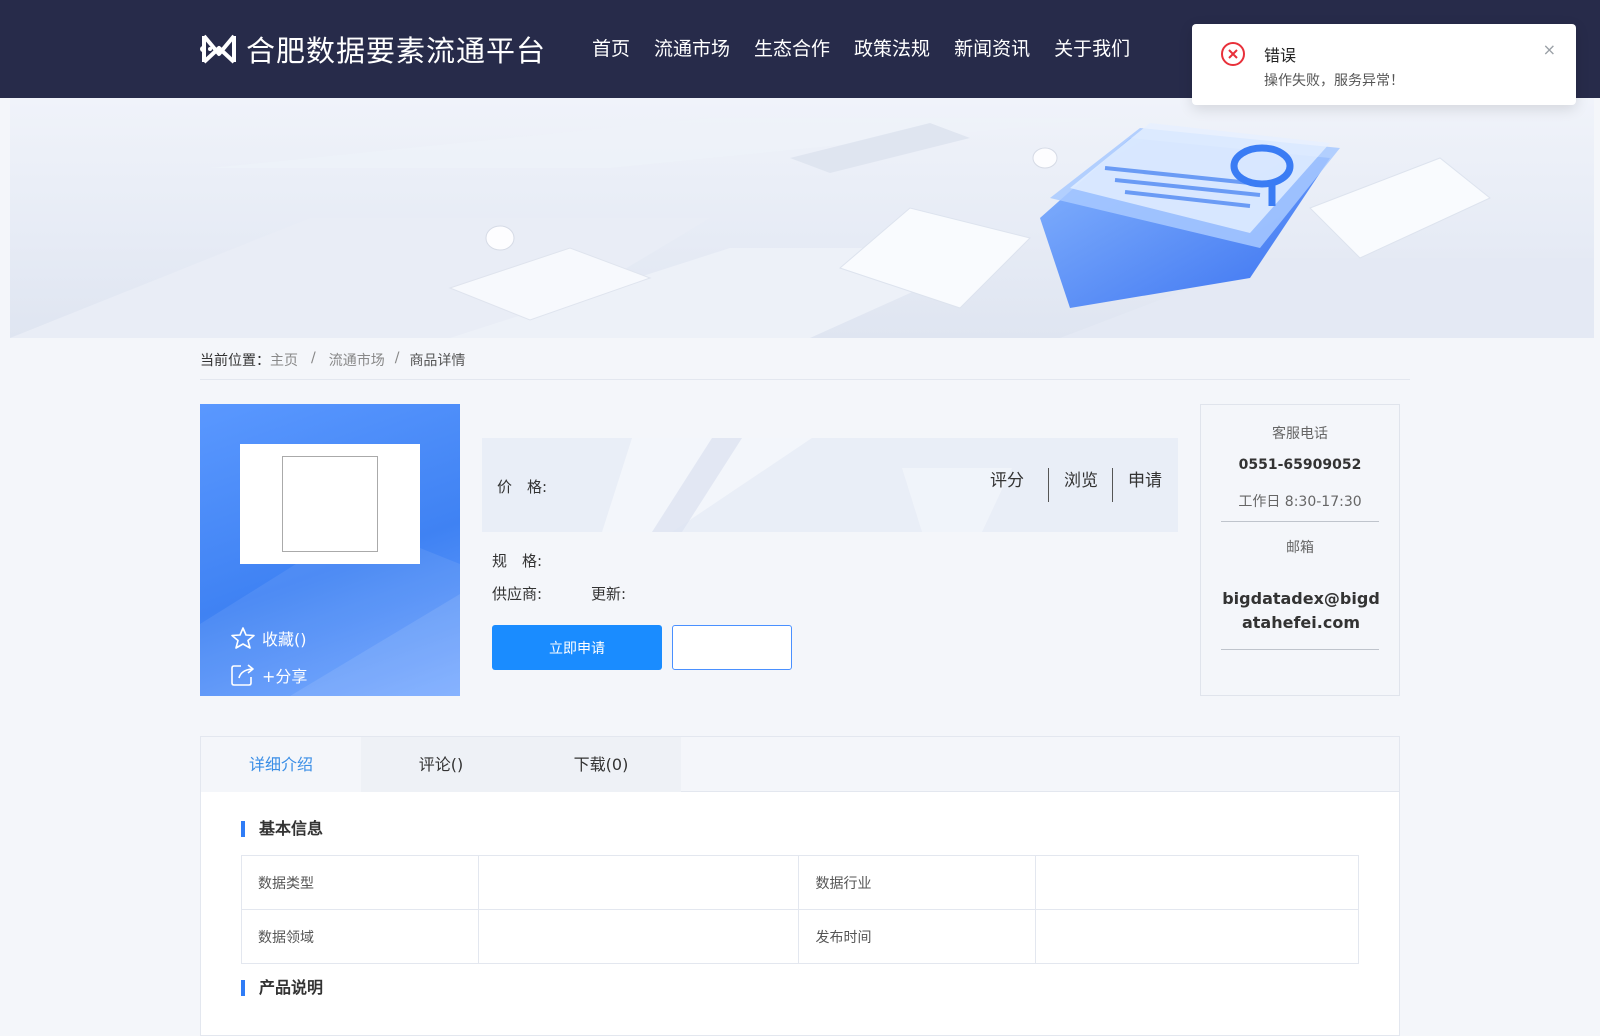 The height and width of the screenshot is (1036, 1600). I want to click on product-image, so click(330, 504).